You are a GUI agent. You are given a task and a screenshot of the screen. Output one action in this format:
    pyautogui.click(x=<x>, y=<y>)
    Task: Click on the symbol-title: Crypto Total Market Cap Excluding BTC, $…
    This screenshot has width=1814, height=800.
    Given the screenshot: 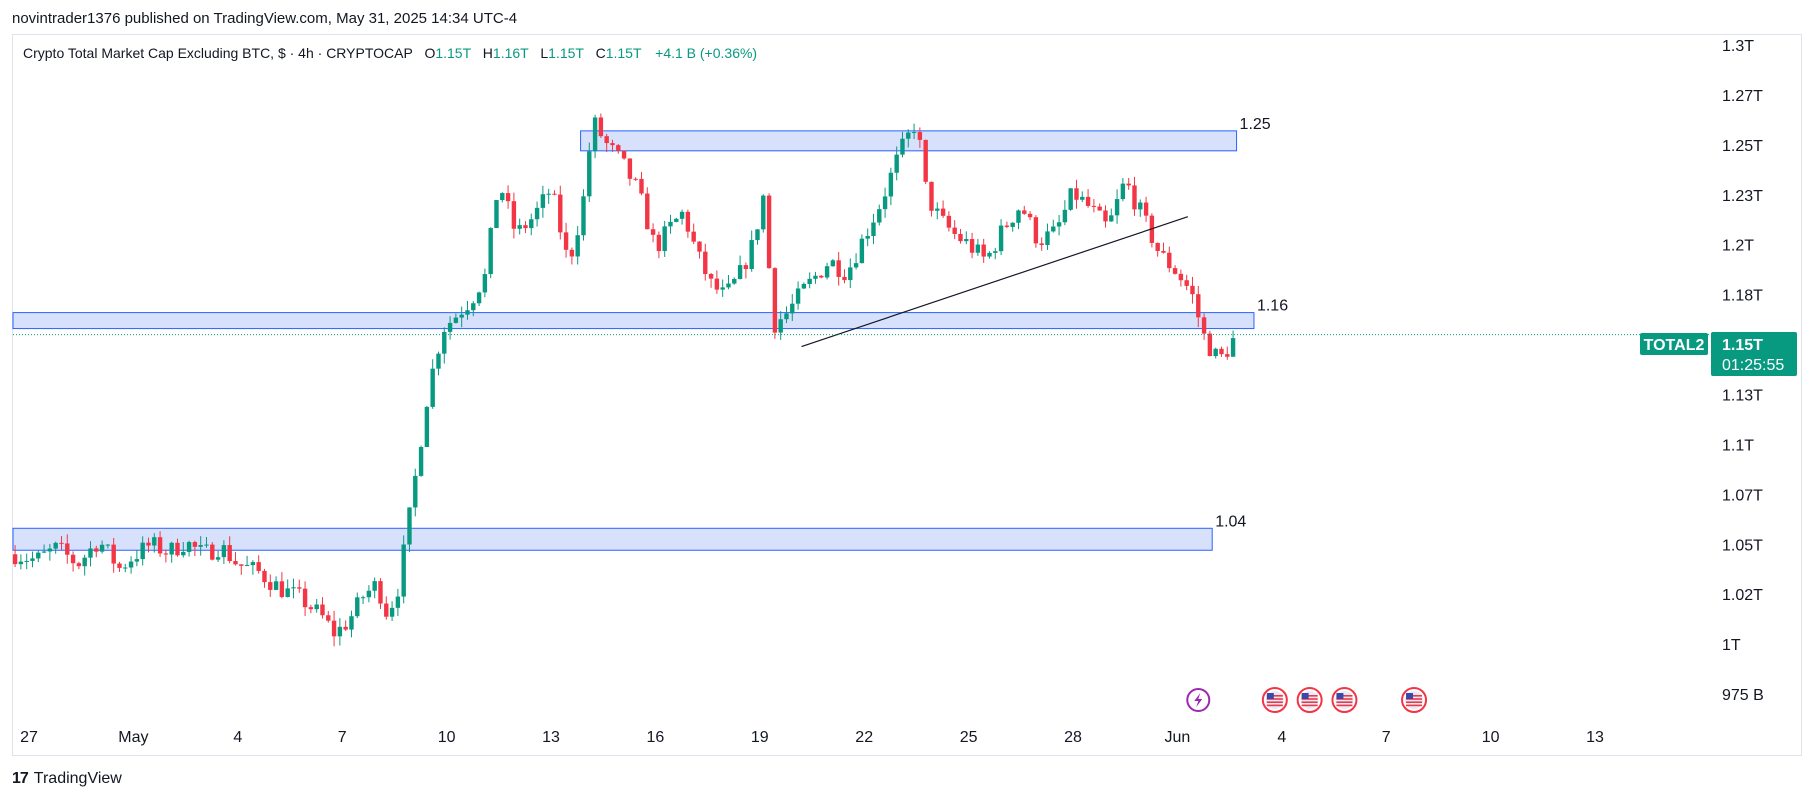 What is the action you would take?
    pyautogui.click(x=218, y=53)
    